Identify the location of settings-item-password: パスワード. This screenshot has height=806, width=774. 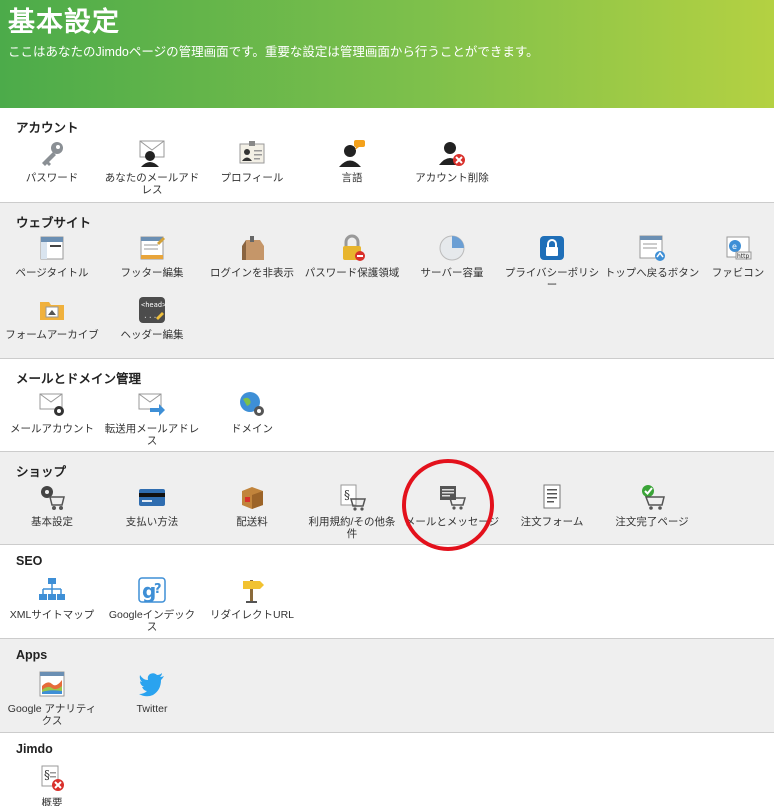
(52, 164).